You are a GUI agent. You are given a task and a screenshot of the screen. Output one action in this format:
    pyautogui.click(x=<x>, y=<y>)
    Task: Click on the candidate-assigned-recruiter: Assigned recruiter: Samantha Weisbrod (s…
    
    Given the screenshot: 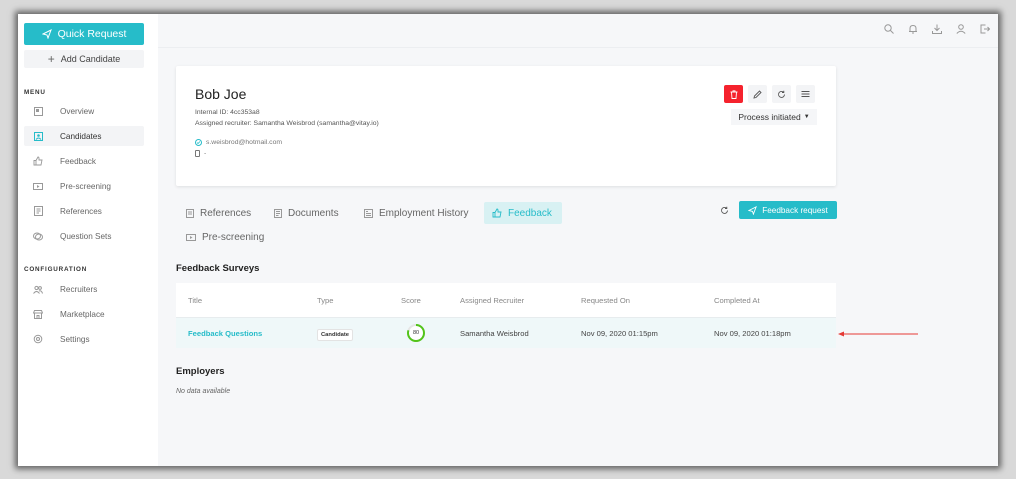 What is the action you would take?
    pyautogui.click(x=287, y=123)
    